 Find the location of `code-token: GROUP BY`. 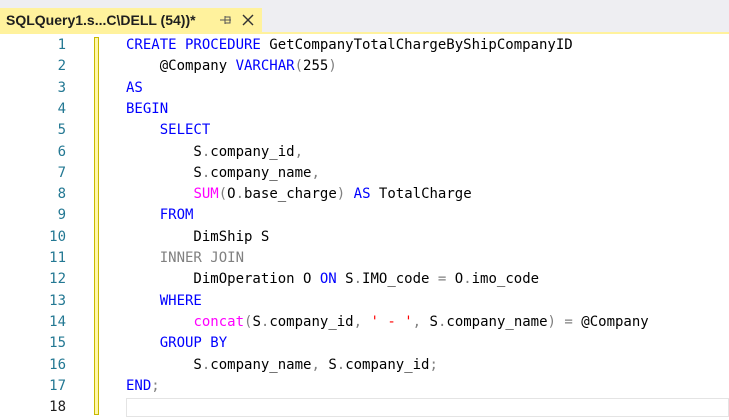

code-token: GROUP BY is located at coordinates (193, 343).